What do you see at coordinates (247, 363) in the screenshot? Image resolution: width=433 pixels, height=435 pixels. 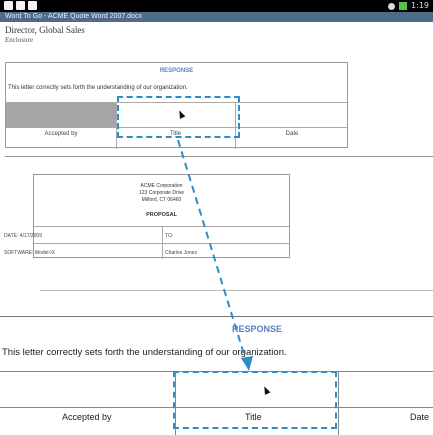 I see `zoom-arrow-head` at bounding box center [247, 363].